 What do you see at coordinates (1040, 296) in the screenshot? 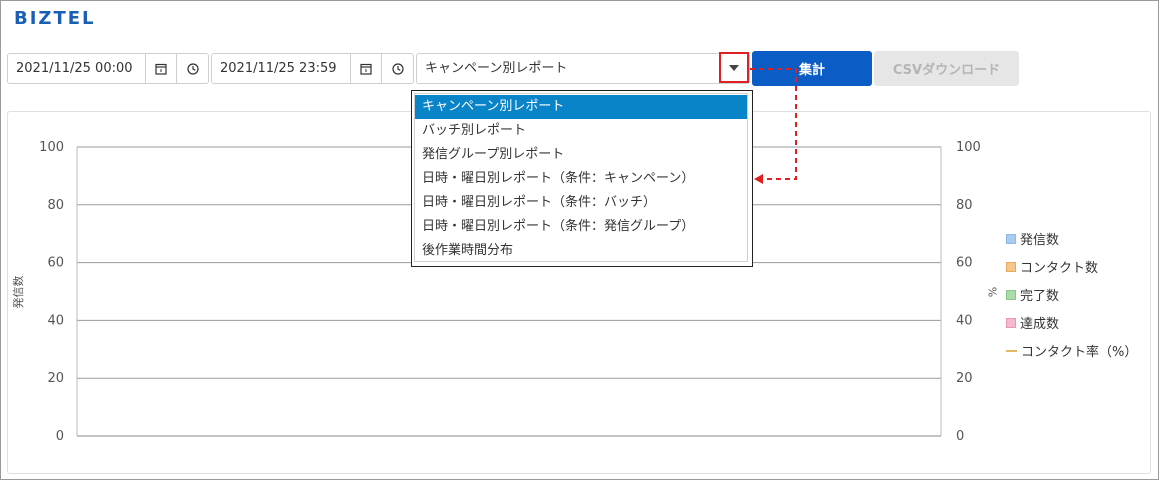
I see `legend-label: 完了数` at bounding box center [1040, 296].